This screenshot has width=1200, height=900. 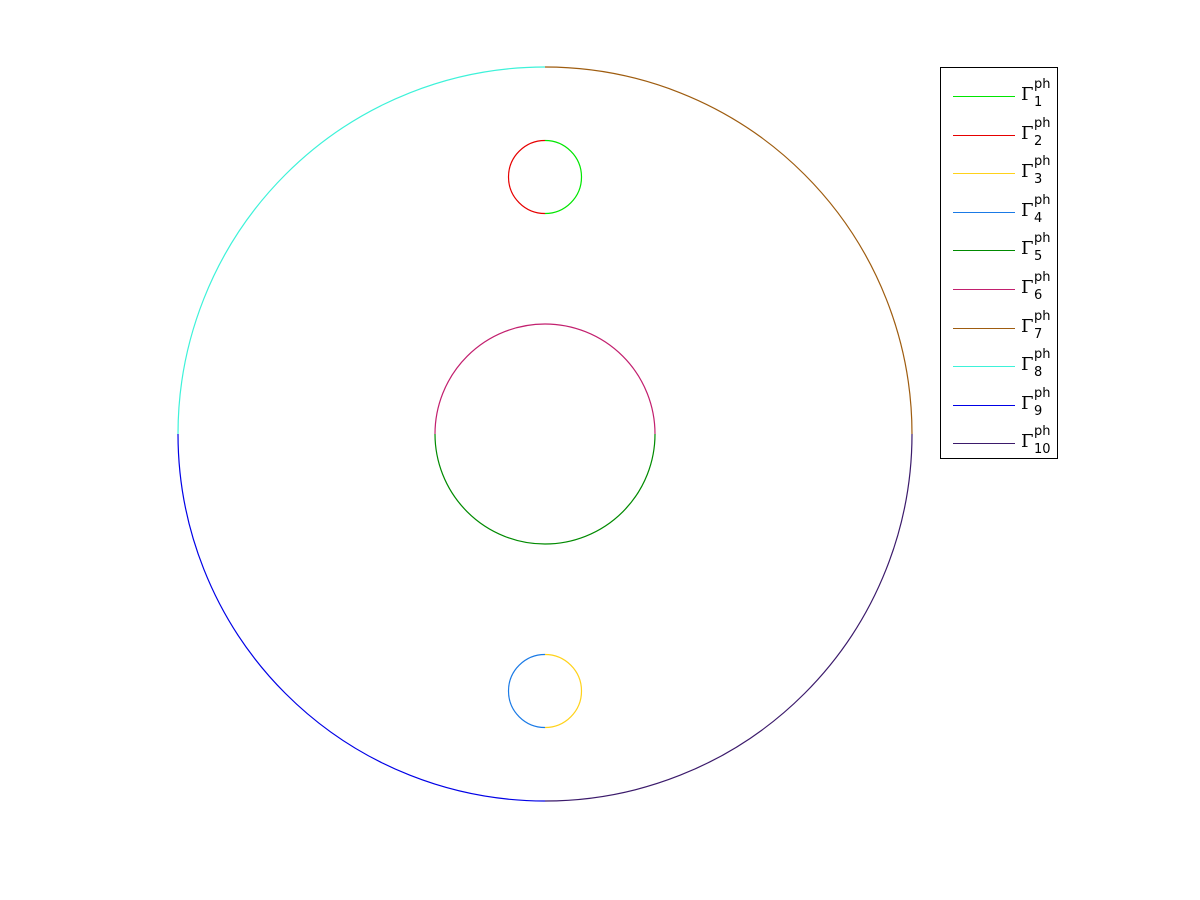 What do you see at coordinates (526, 691) in the screenshot?
I see `boundary-gamma-4-arc` at bounding box center [526, 691].